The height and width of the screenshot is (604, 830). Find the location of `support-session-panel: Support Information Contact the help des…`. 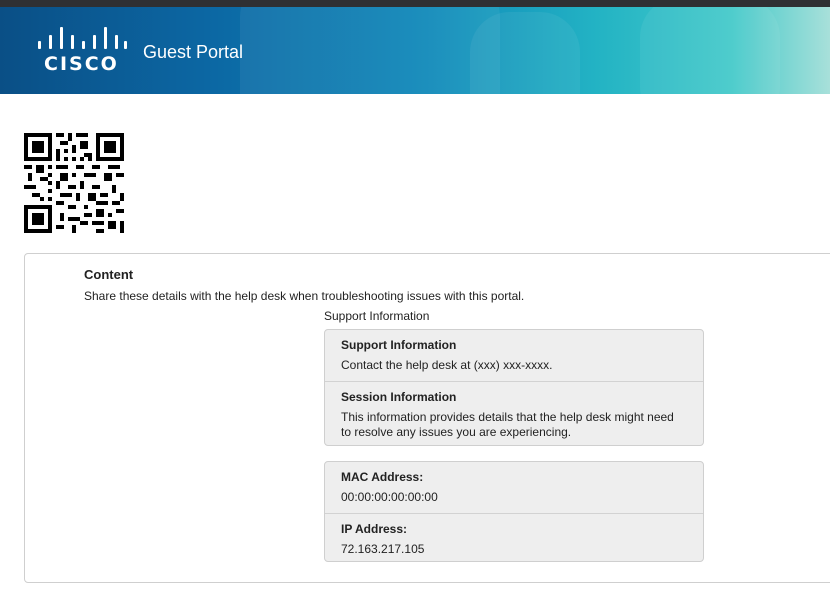

support-session-panel: Support Information Contact the help des… is located at coordinates (514, 387).